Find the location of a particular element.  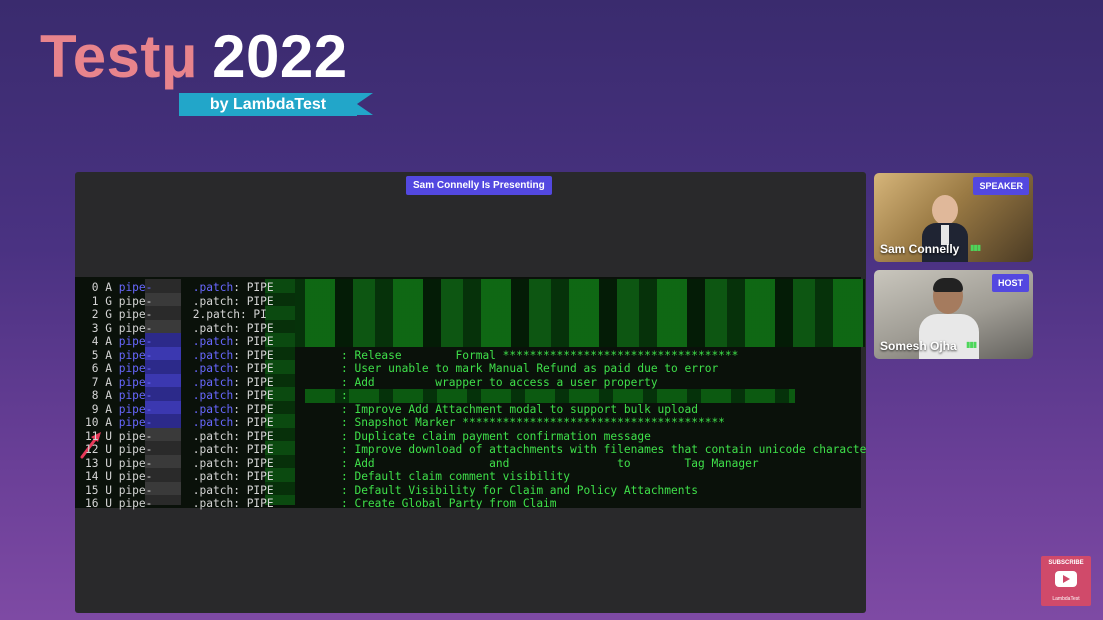

terminal-line: 2 G pipe- 2.patch: PI is located at coordinates (176, 315).